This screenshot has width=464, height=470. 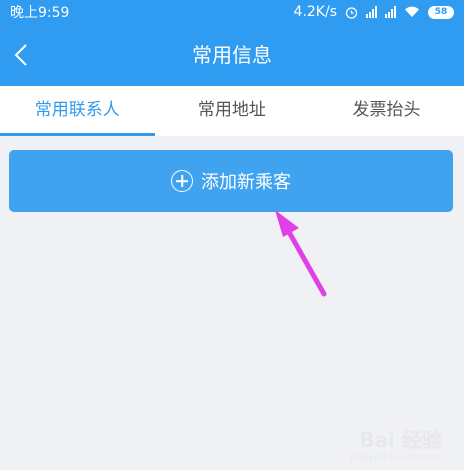 What do you see at coordinates (441, 12) in the screenshot?
I see `battery-icon: 58` at bounding box center [441, 12].